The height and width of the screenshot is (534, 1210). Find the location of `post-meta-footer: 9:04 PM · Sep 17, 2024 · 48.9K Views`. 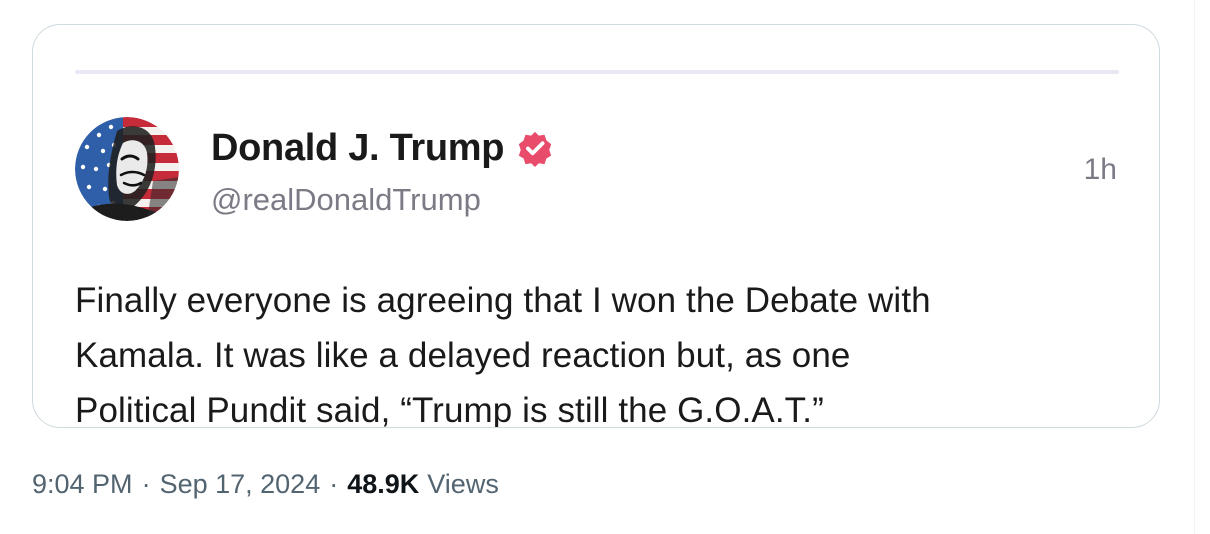

post-meta-footer: 9:04 PM · Sep 17, 2024 · 48.9K Views is located at coordinates (265, 484).